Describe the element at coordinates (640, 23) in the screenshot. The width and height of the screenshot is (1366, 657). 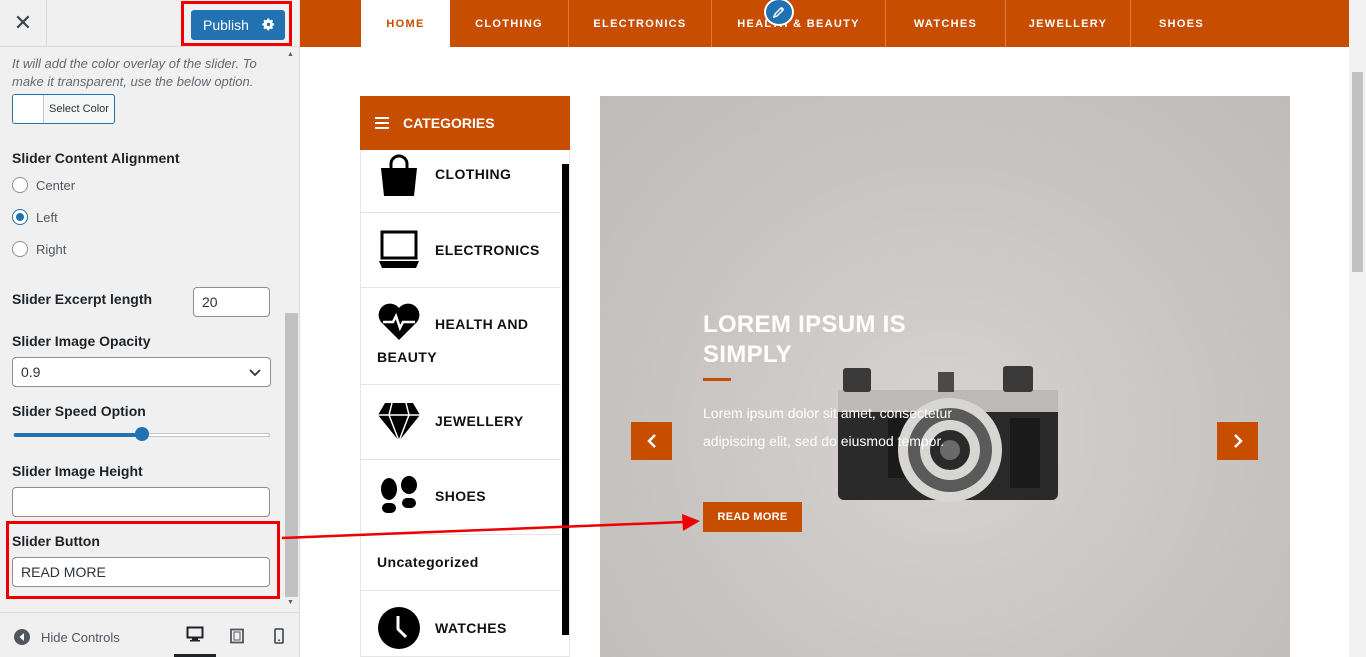
I see `nav-electronics: ELECTRONICS` at that location.